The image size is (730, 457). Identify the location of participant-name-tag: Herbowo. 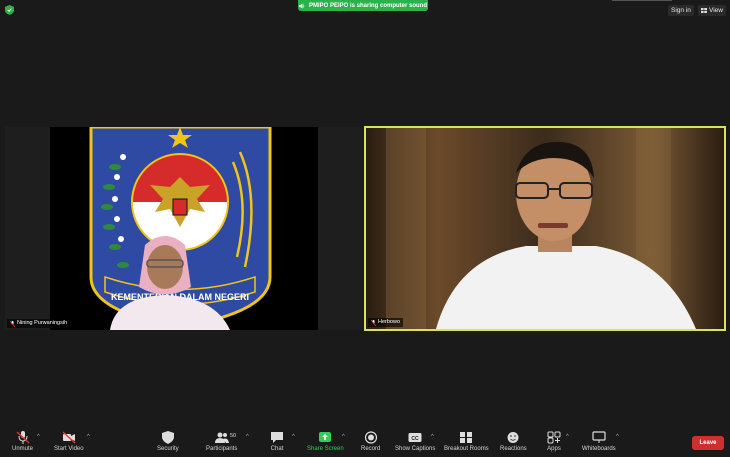
(386, 322).